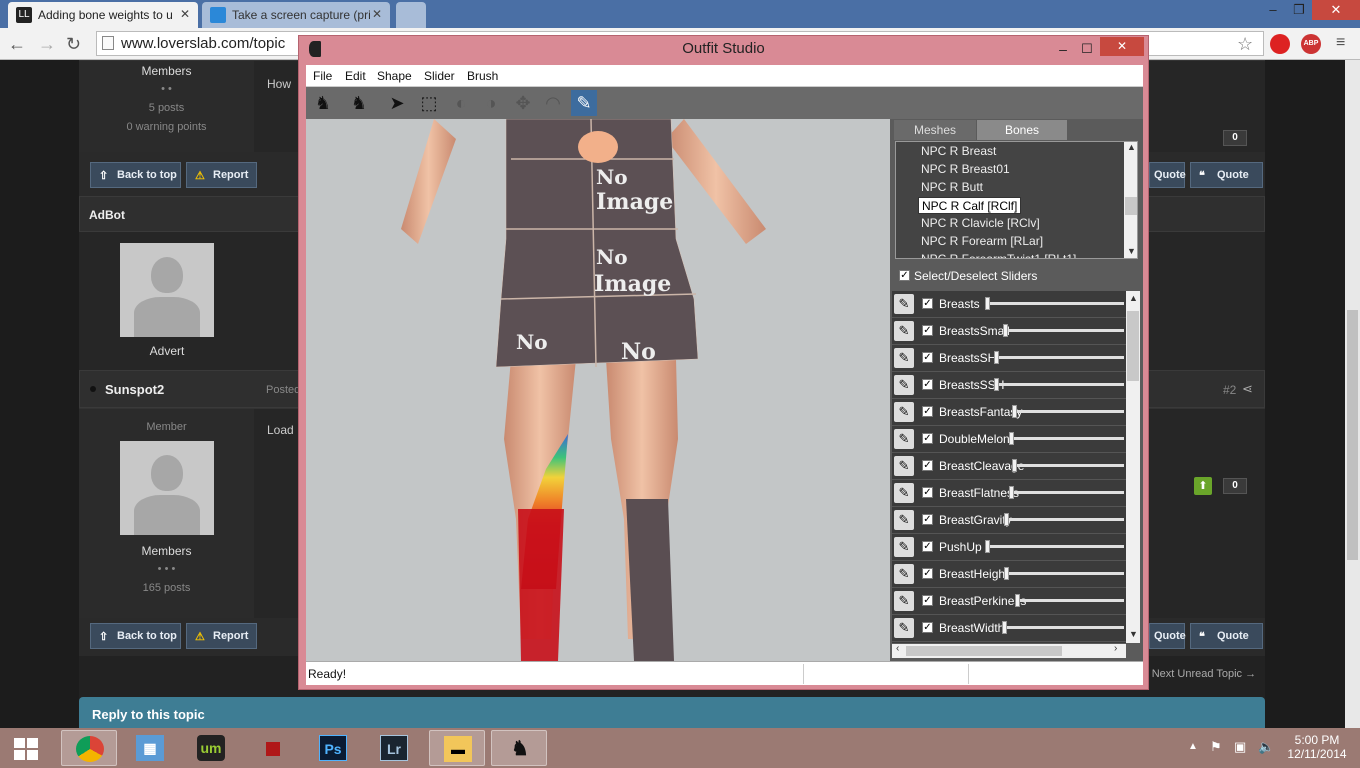  What do you see at coordinates (1087, 49) in the screenshot?
I see `maximize-icon: ☐` at bounding box center [1087, 49].